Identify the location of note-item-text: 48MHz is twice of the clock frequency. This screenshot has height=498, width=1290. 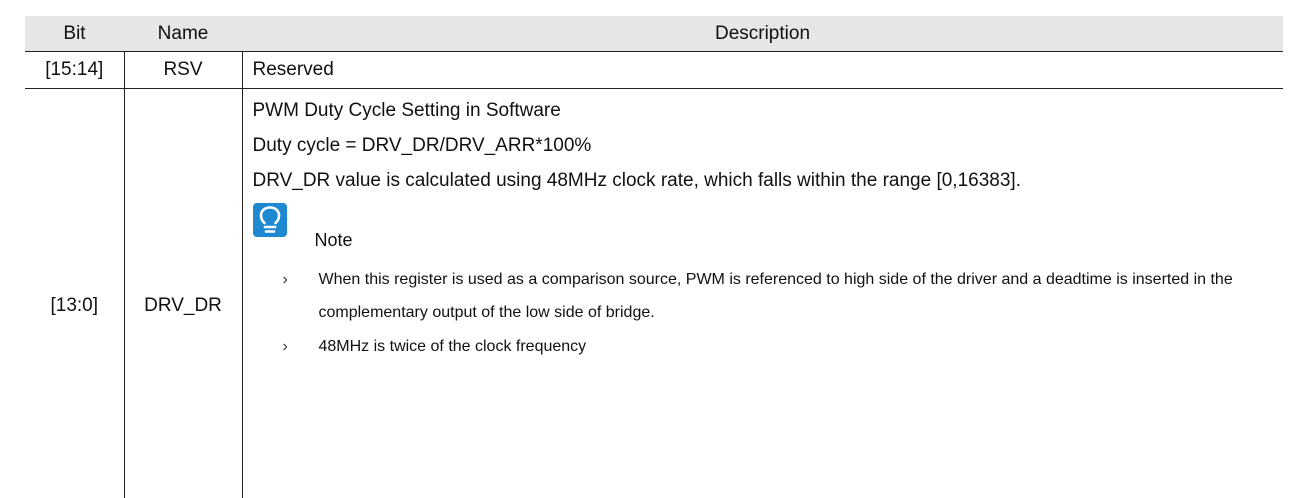
(453, 346).